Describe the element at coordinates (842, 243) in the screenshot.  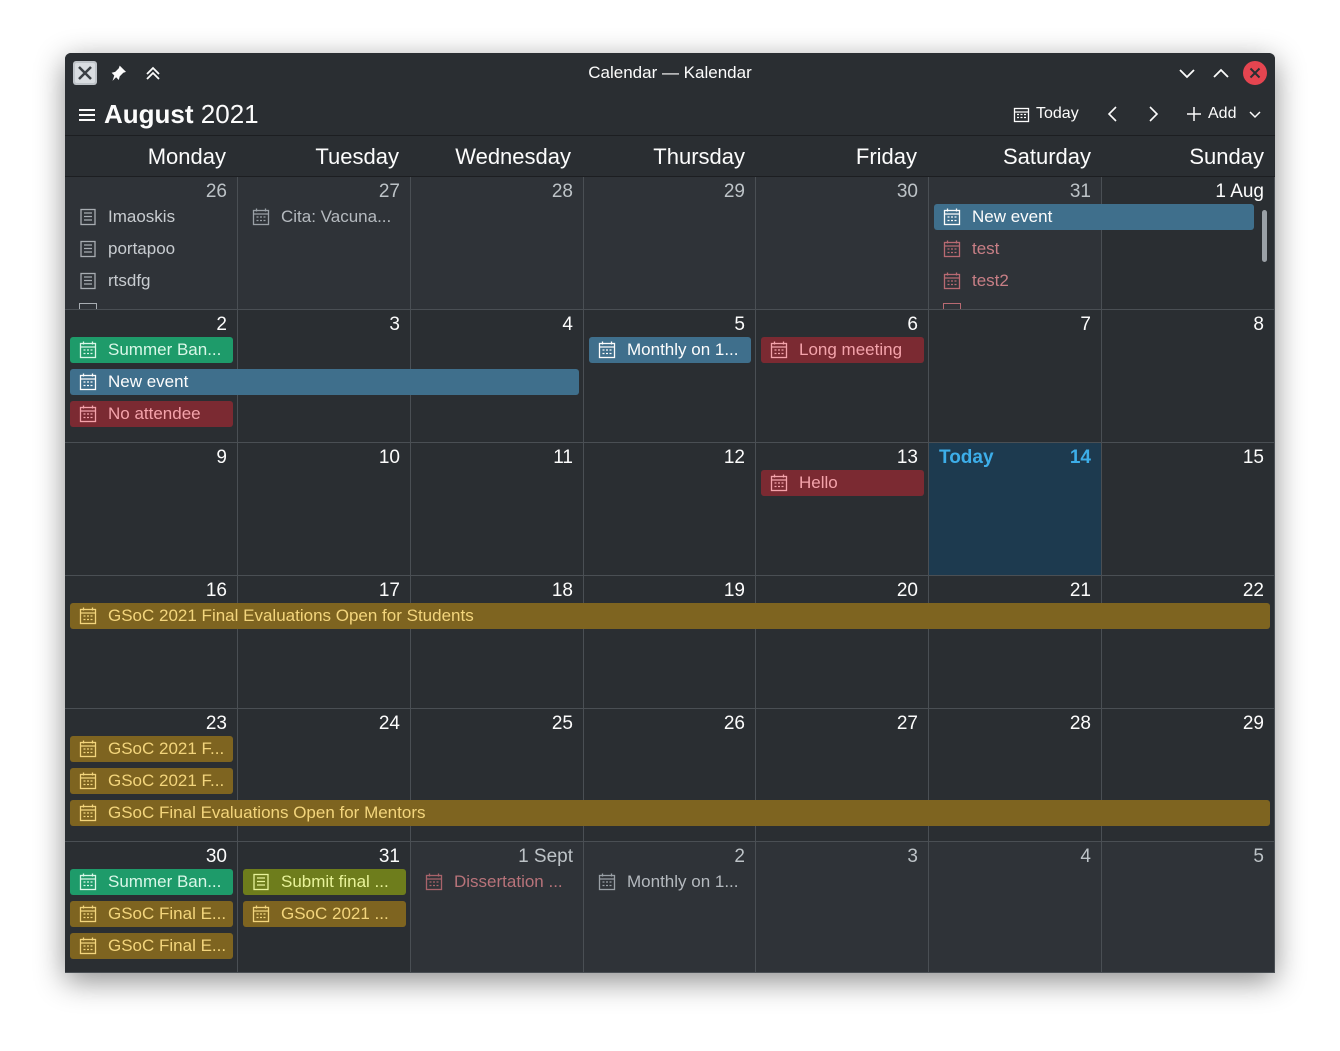
I see `day-cell: 30` at that location.